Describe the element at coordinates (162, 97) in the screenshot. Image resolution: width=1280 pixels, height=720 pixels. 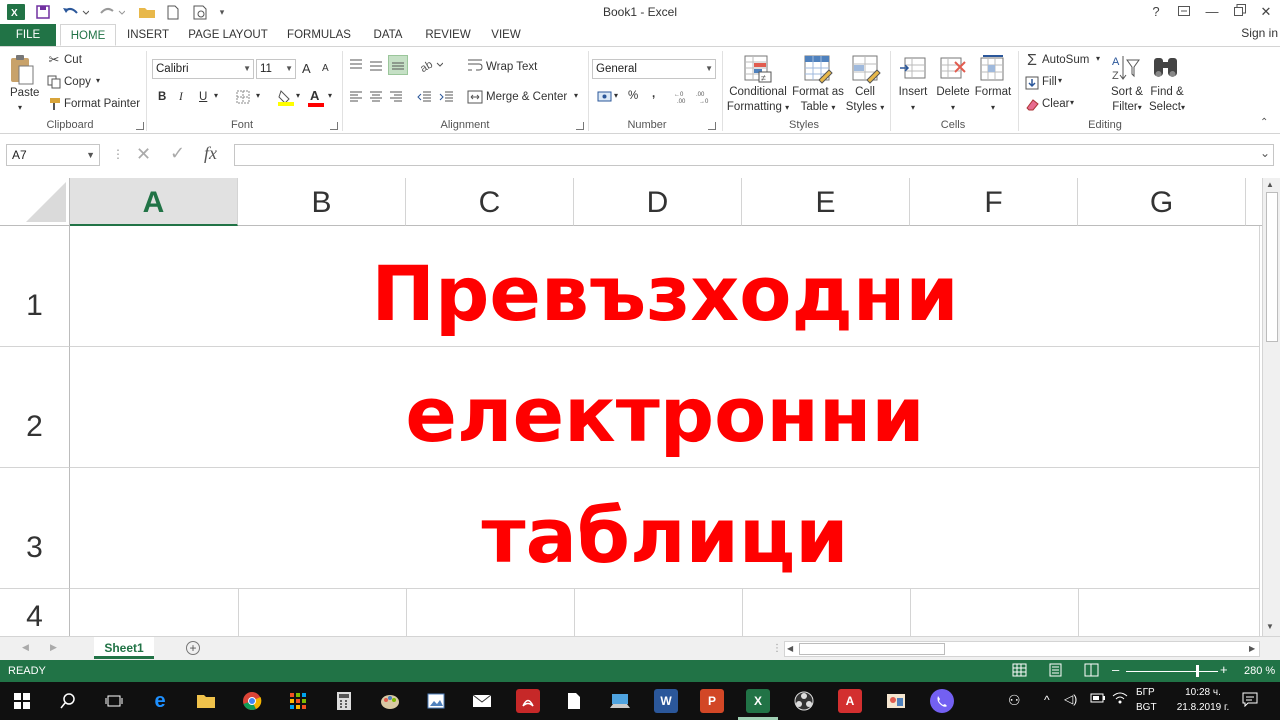
I see `bold-button: B` at that location.